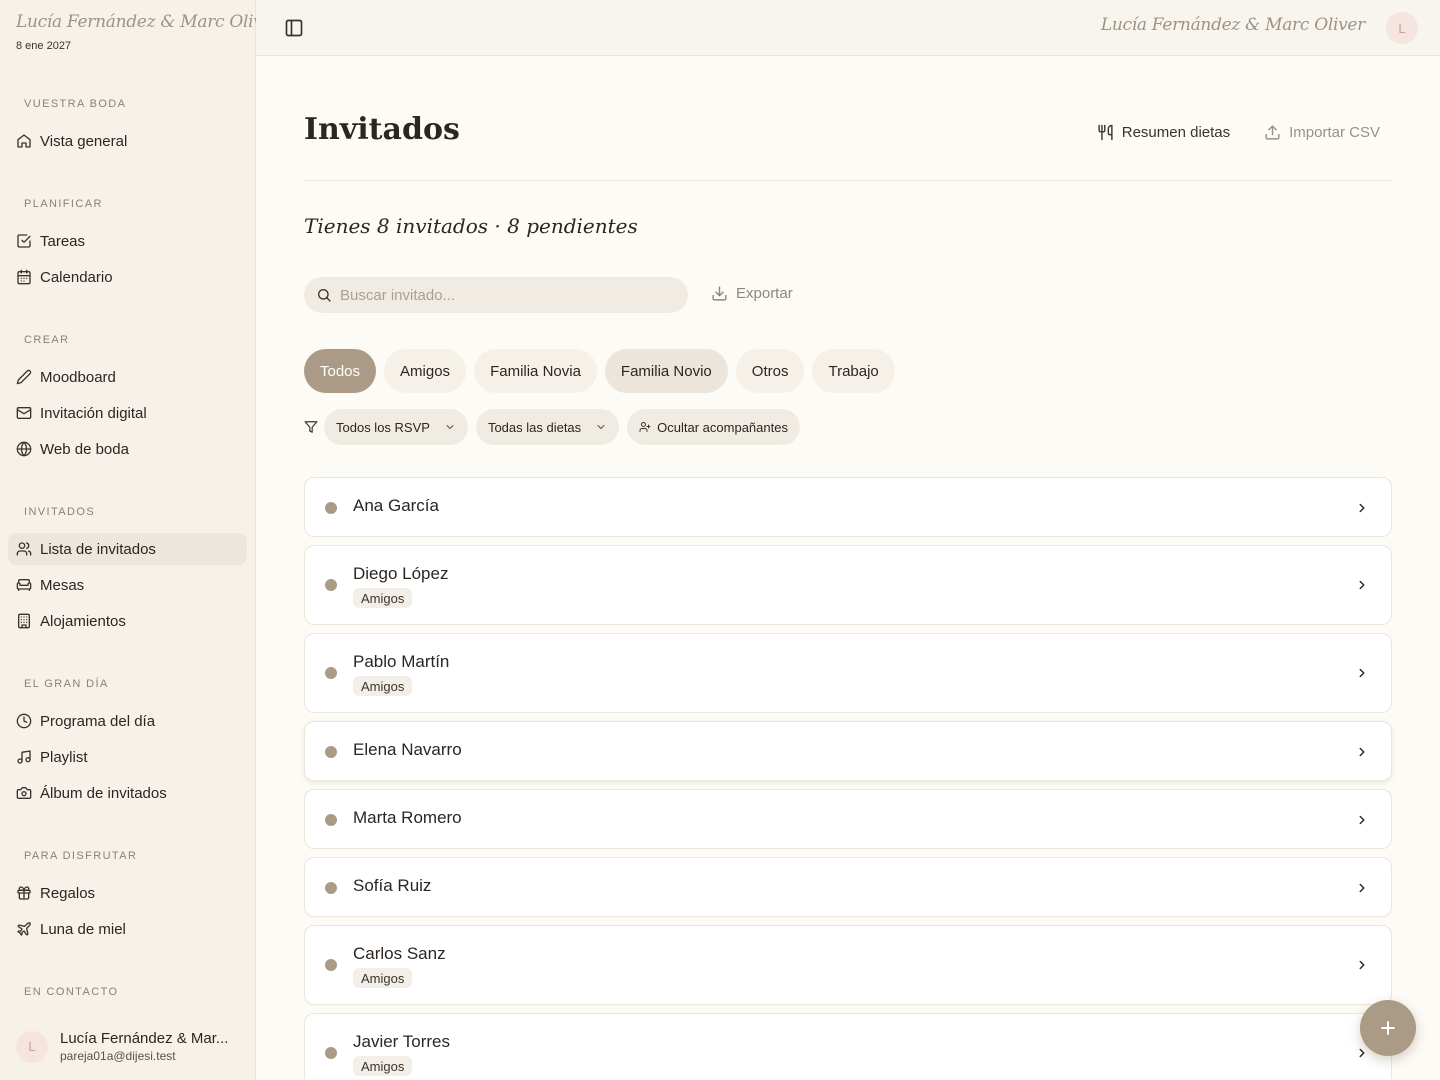 The image size is (1440, 1080). I want to click on nav-section-planificar: PLANIFICAR, so click(63, 204).